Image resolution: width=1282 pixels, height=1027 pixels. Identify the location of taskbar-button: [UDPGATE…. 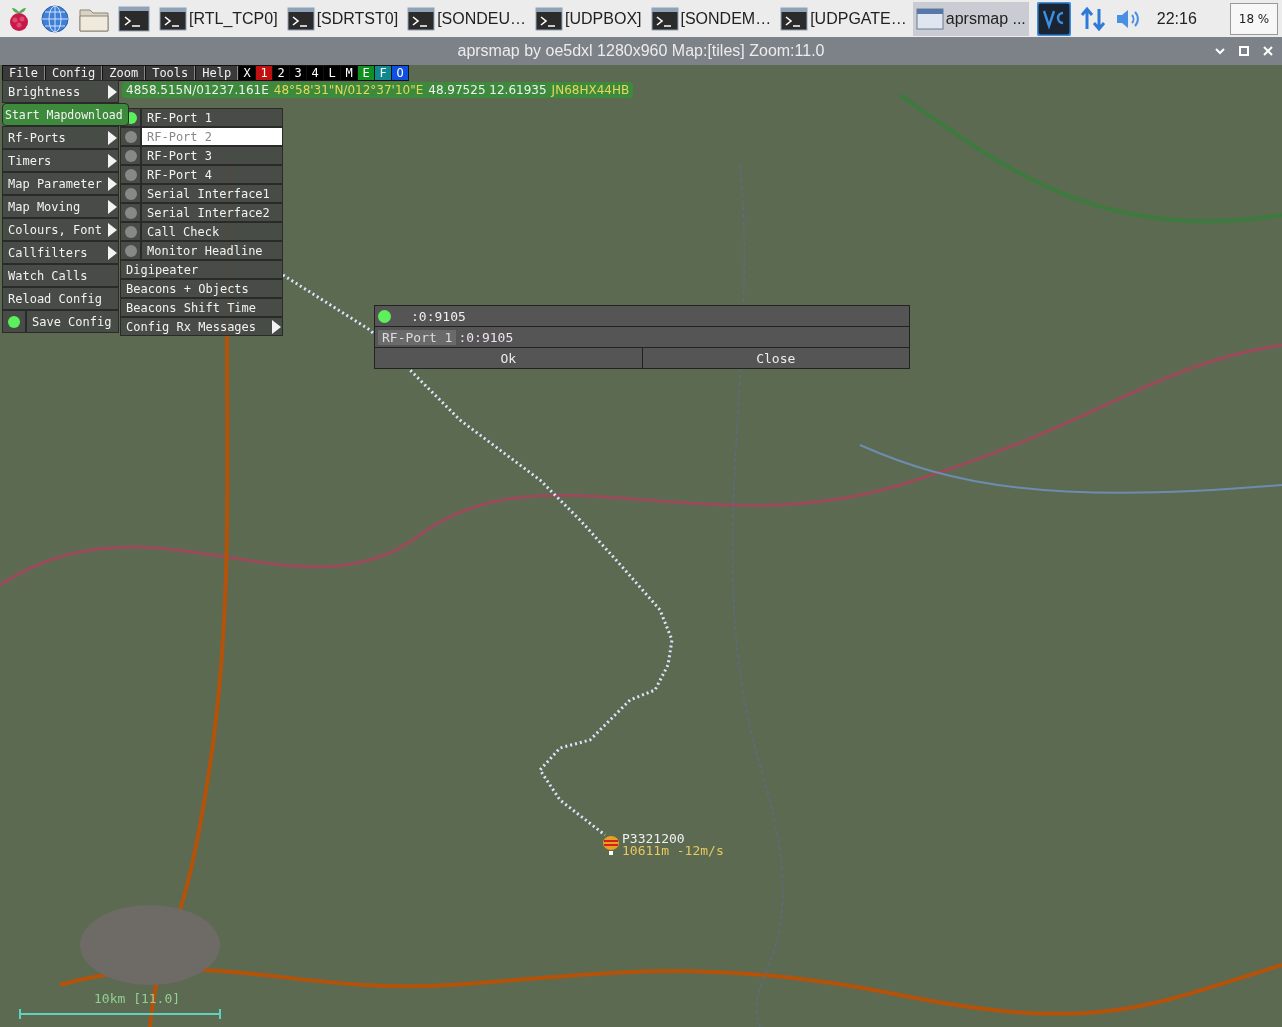
(843, 18).